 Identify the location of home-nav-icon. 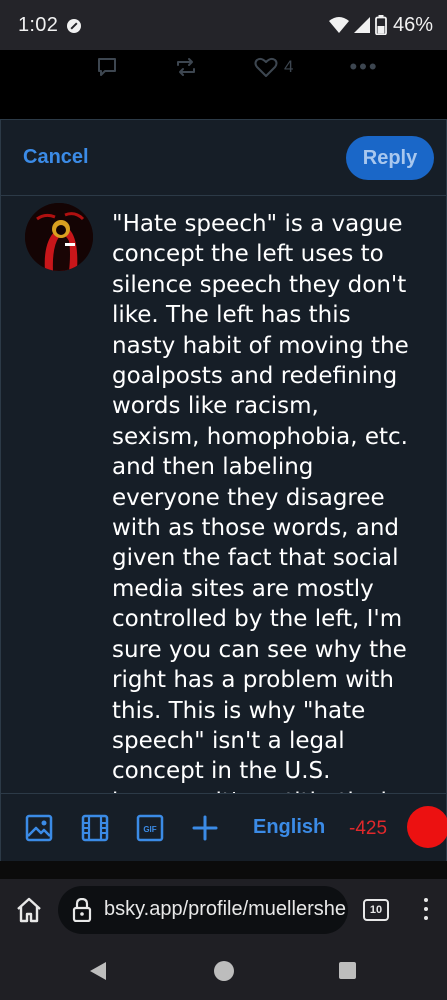
(224, 971).